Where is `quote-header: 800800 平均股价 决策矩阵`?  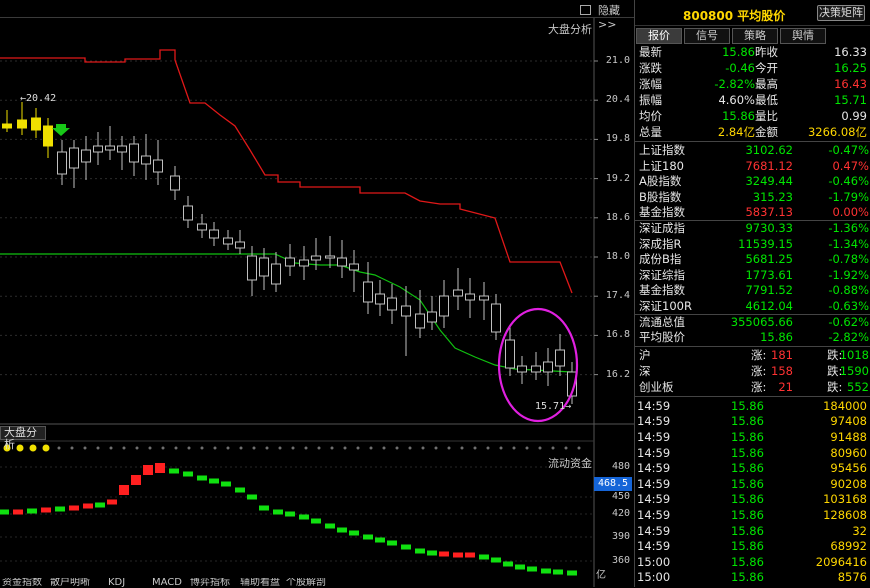
quote-header: 800800 平均股价 决策矩阵 is located at coordinates (752, 13).